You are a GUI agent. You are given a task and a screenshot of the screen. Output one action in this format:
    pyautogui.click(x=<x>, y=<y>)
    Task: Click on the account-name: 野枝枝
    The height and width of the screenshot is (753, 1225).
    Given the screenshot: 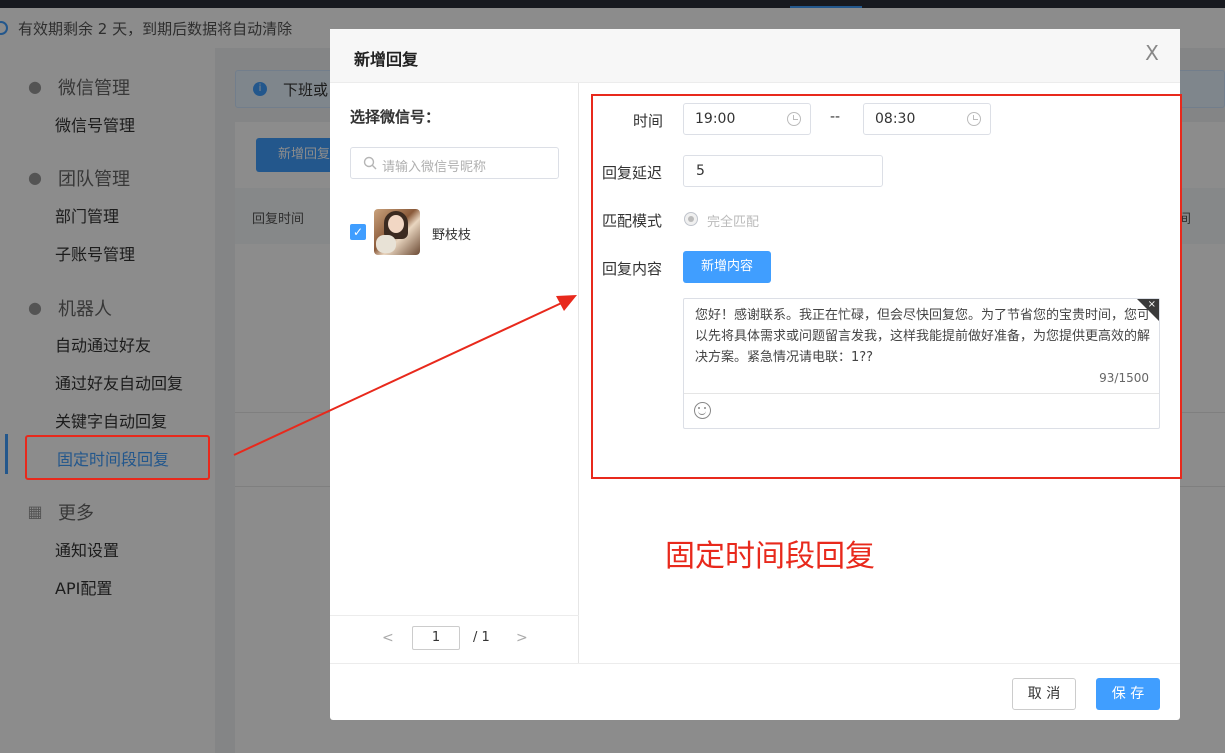 What is the action you would take?
    pyautogui.click(x=452, y=235)
    